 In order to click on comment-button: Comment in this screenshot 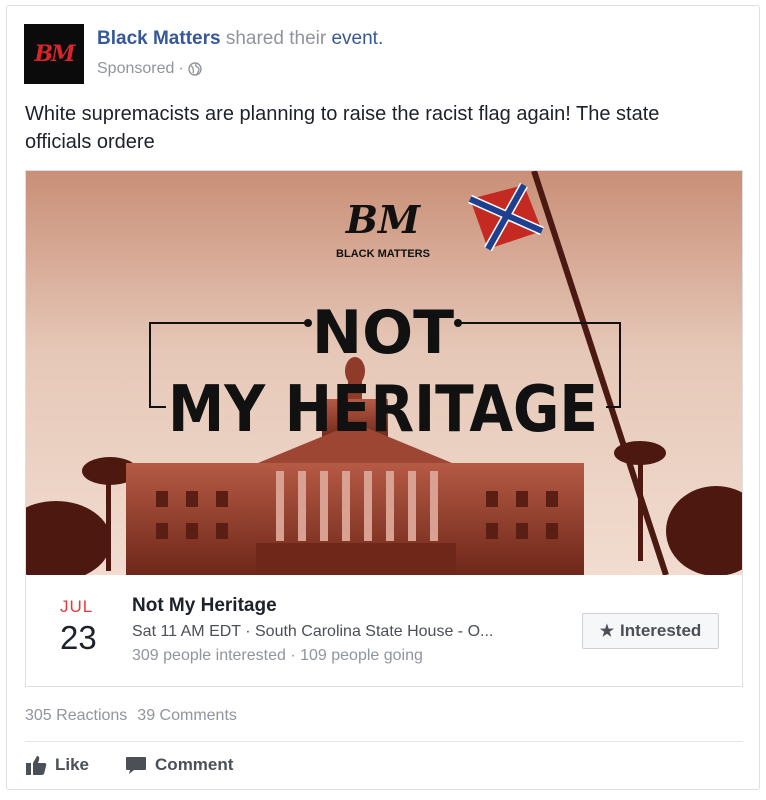, I will do `click(179, 765)`.